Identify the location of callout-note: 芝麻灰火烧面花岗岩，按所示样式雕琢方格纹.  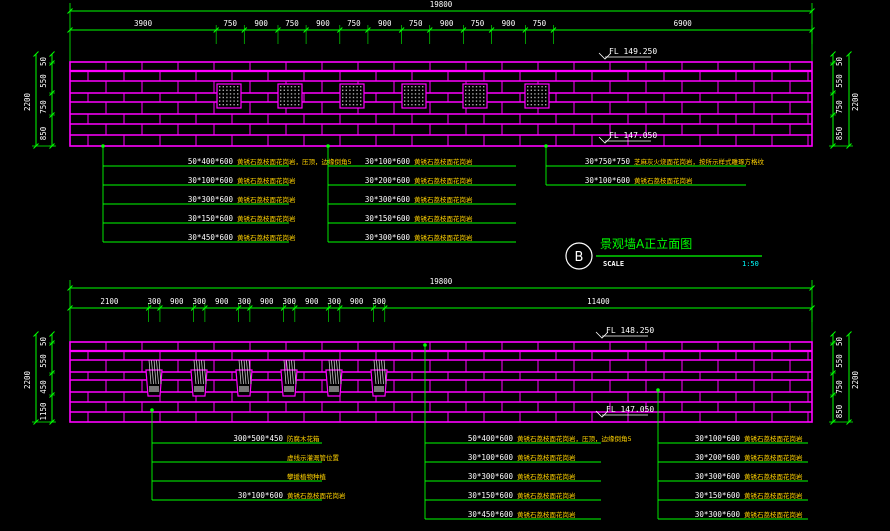
(699, 161).